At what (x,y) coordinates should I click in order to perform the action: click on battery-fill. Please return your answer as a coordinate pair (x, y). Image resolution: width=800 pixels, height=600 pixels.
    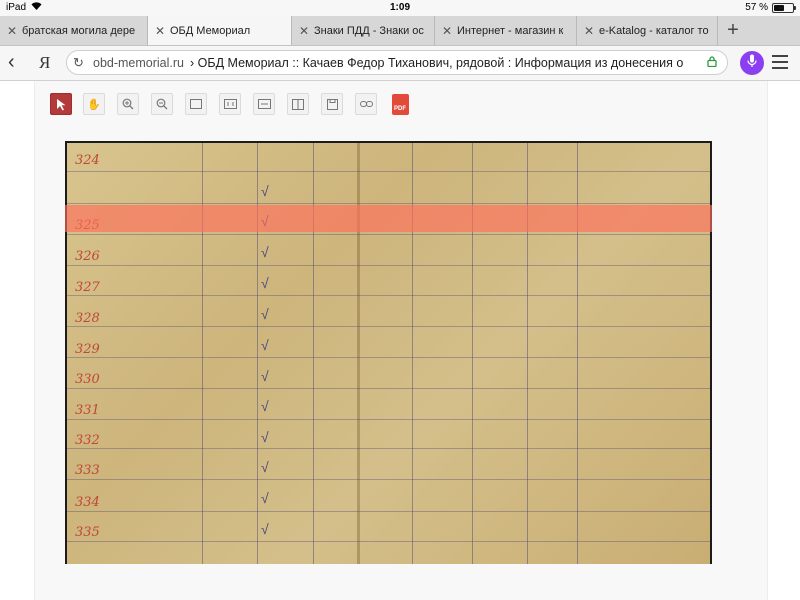
    Looking at the image, I should click on (779, 7).